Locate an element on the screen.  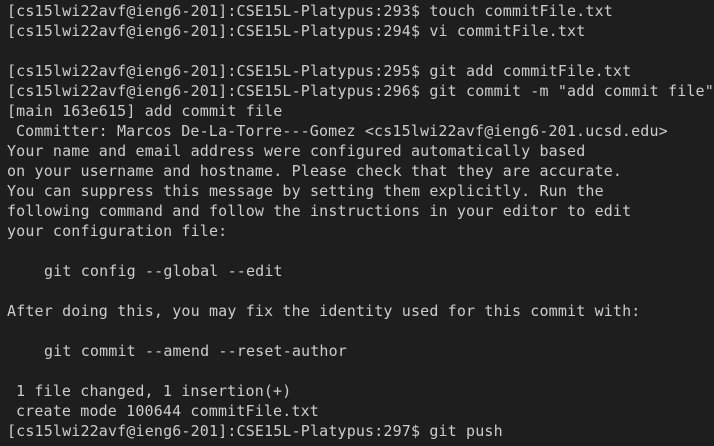
terminal-line-amend-command: git commit --amend --reset-author is located at coordinates (195, 351).